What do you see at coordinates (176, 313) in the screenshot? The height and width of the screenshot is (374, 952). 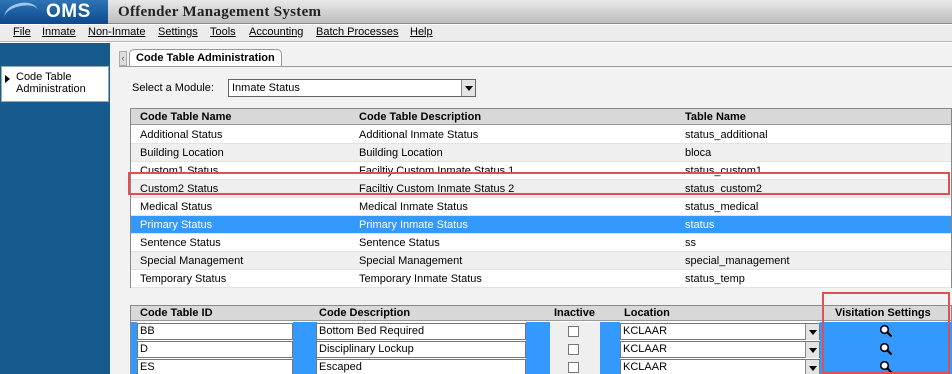 I see `column-header-code-table-id: Code Table ID` at bounding box center [176, 313].